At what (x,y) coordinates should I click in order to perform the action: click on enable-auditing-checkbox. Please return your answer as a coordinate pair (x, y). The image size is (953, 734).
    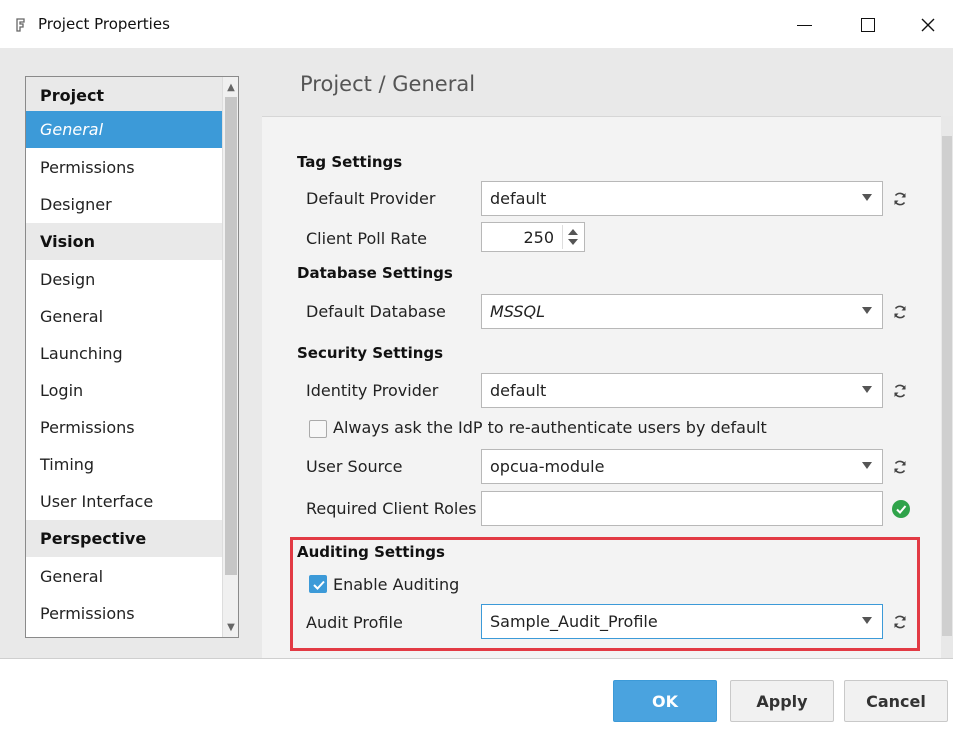
    Looking at the image, I should click on (318, 584).